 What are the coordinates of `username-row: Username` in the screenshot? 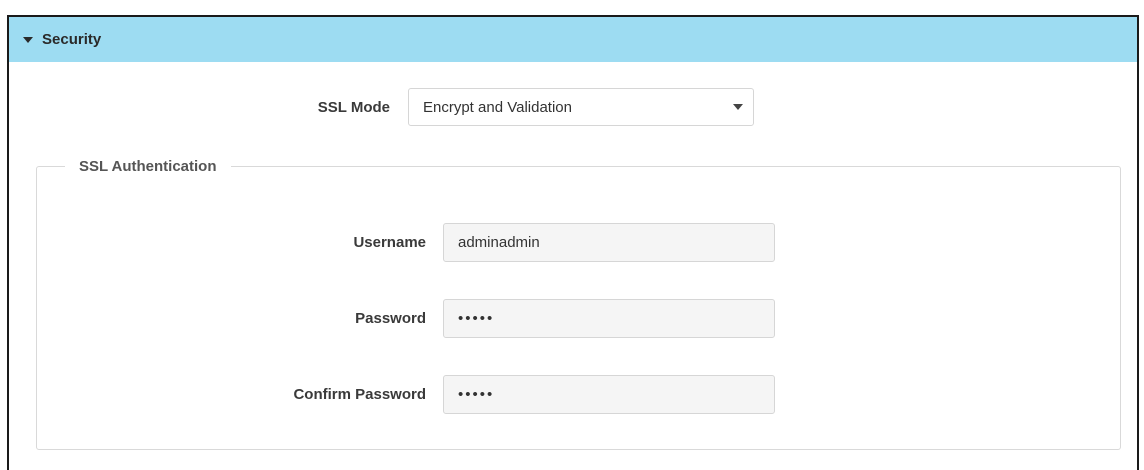 It's located at (578, 243).